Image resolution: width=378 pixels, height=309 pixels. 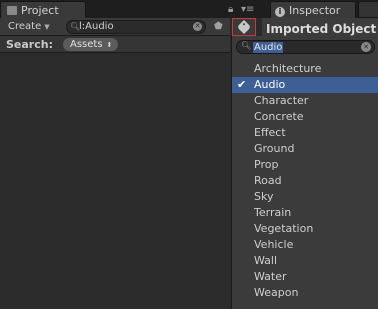 I want to click on create-button: Create ▼, so click(x=29, y=27).